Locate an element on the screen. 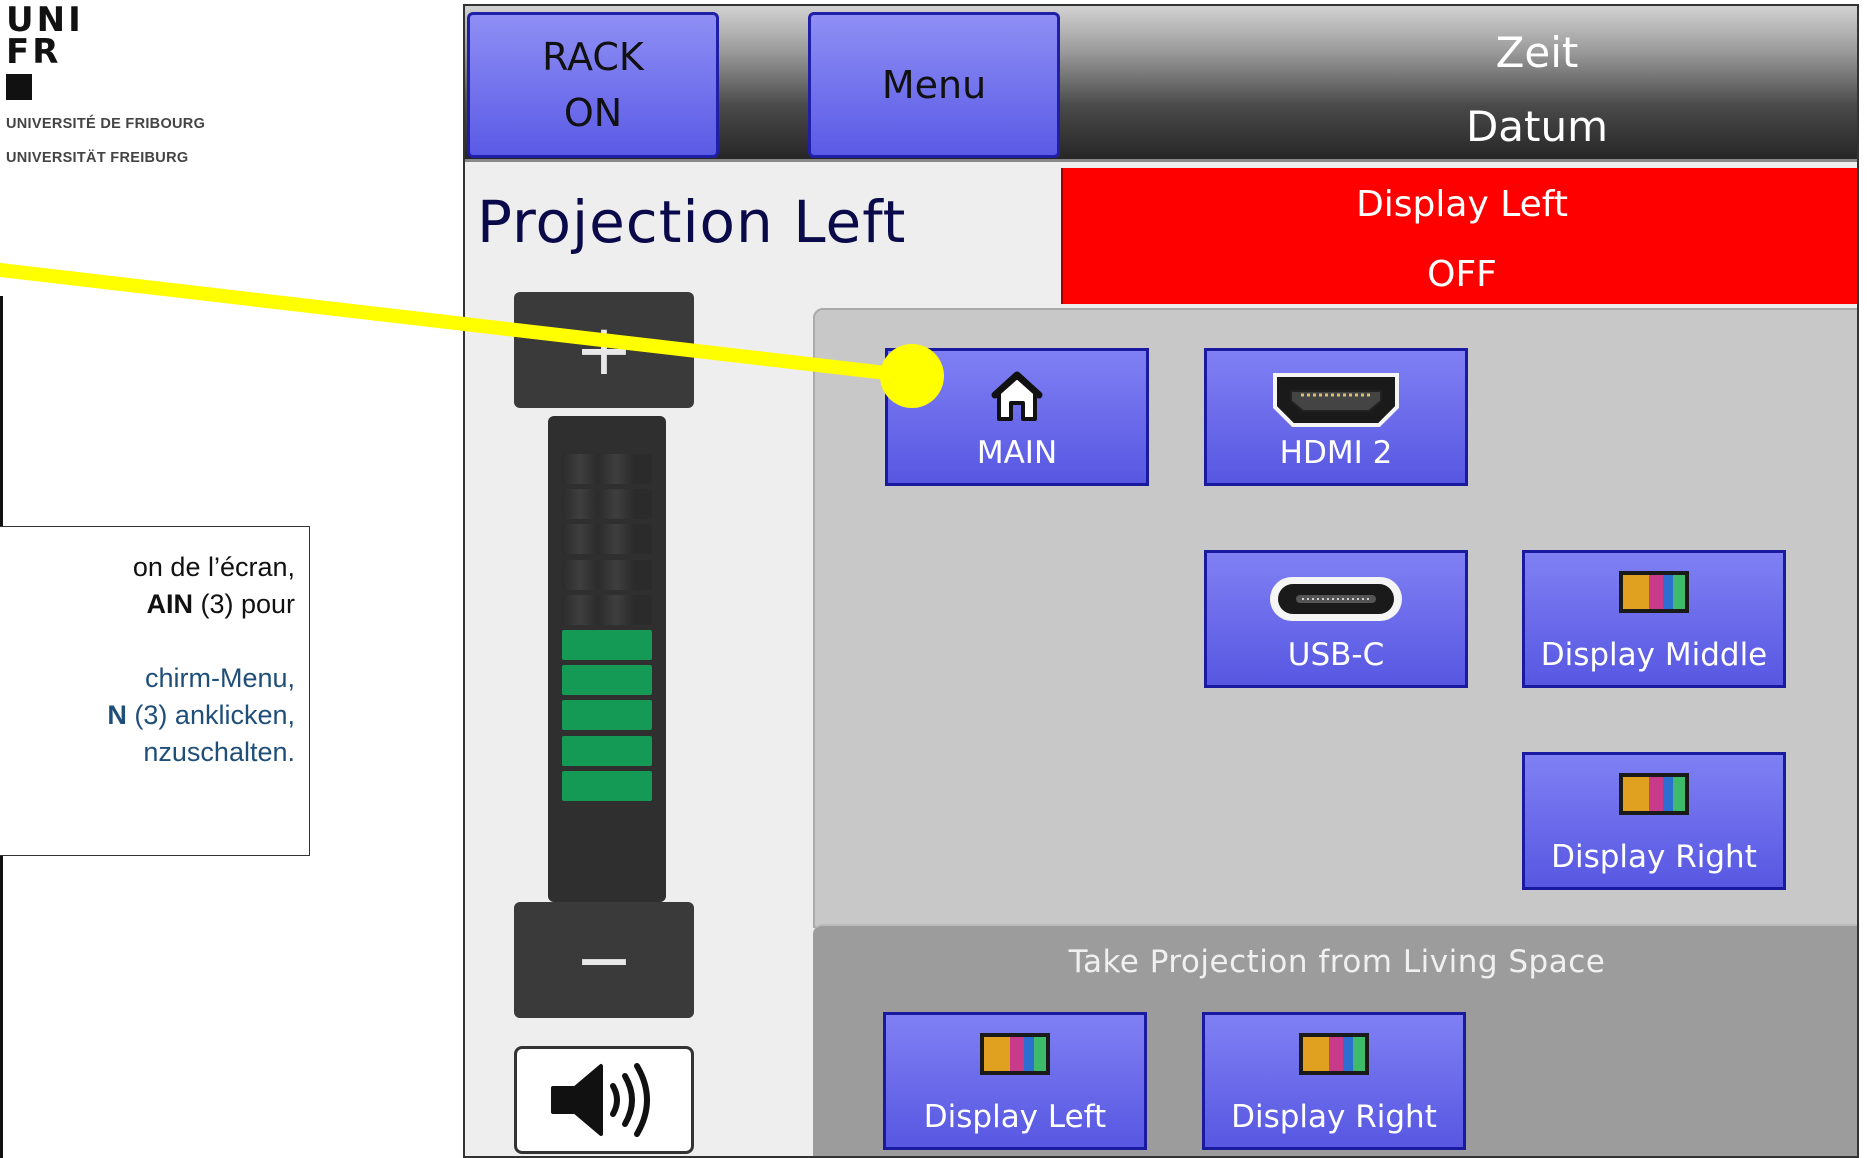 Image resolution: width=1867 pixels, height=1158 pixels. menu-label: Menu is located at coordinates (934, 85).